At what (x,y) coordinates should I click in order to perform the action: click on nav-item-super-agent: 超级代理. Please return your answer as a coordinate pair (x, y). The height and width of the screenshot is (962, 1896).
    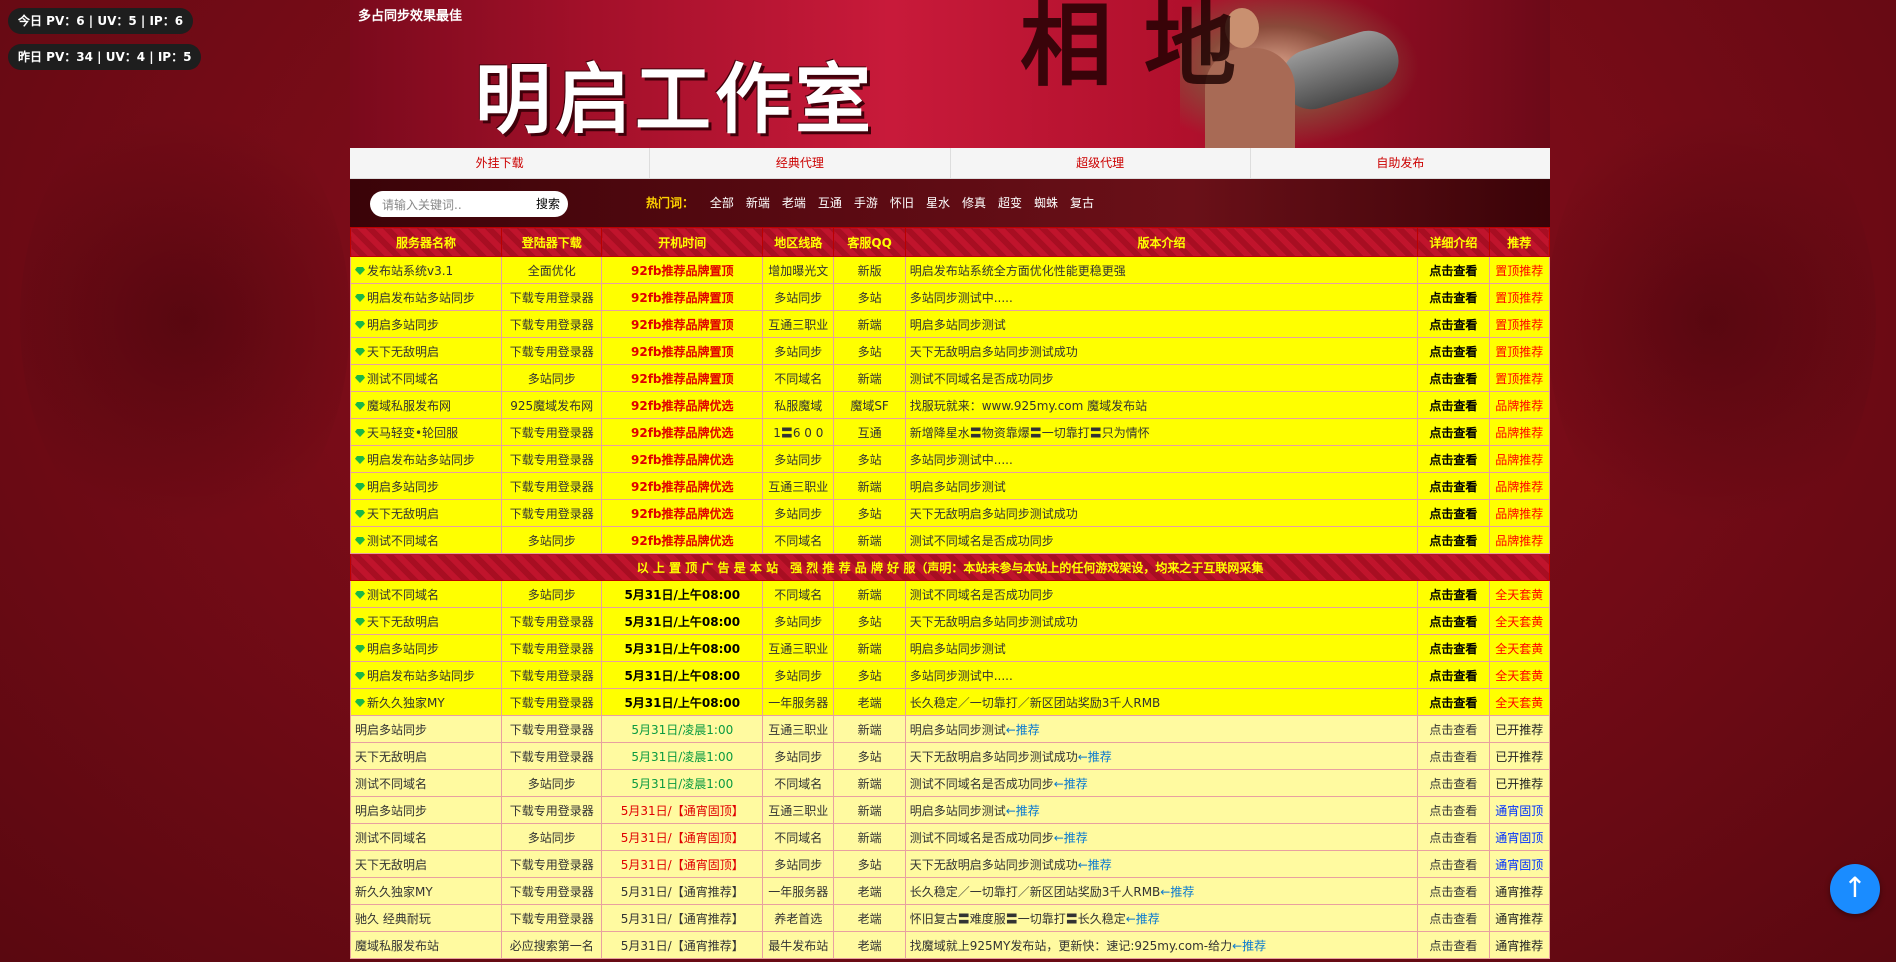
    Looking at the image, I should click on (1101, 163).